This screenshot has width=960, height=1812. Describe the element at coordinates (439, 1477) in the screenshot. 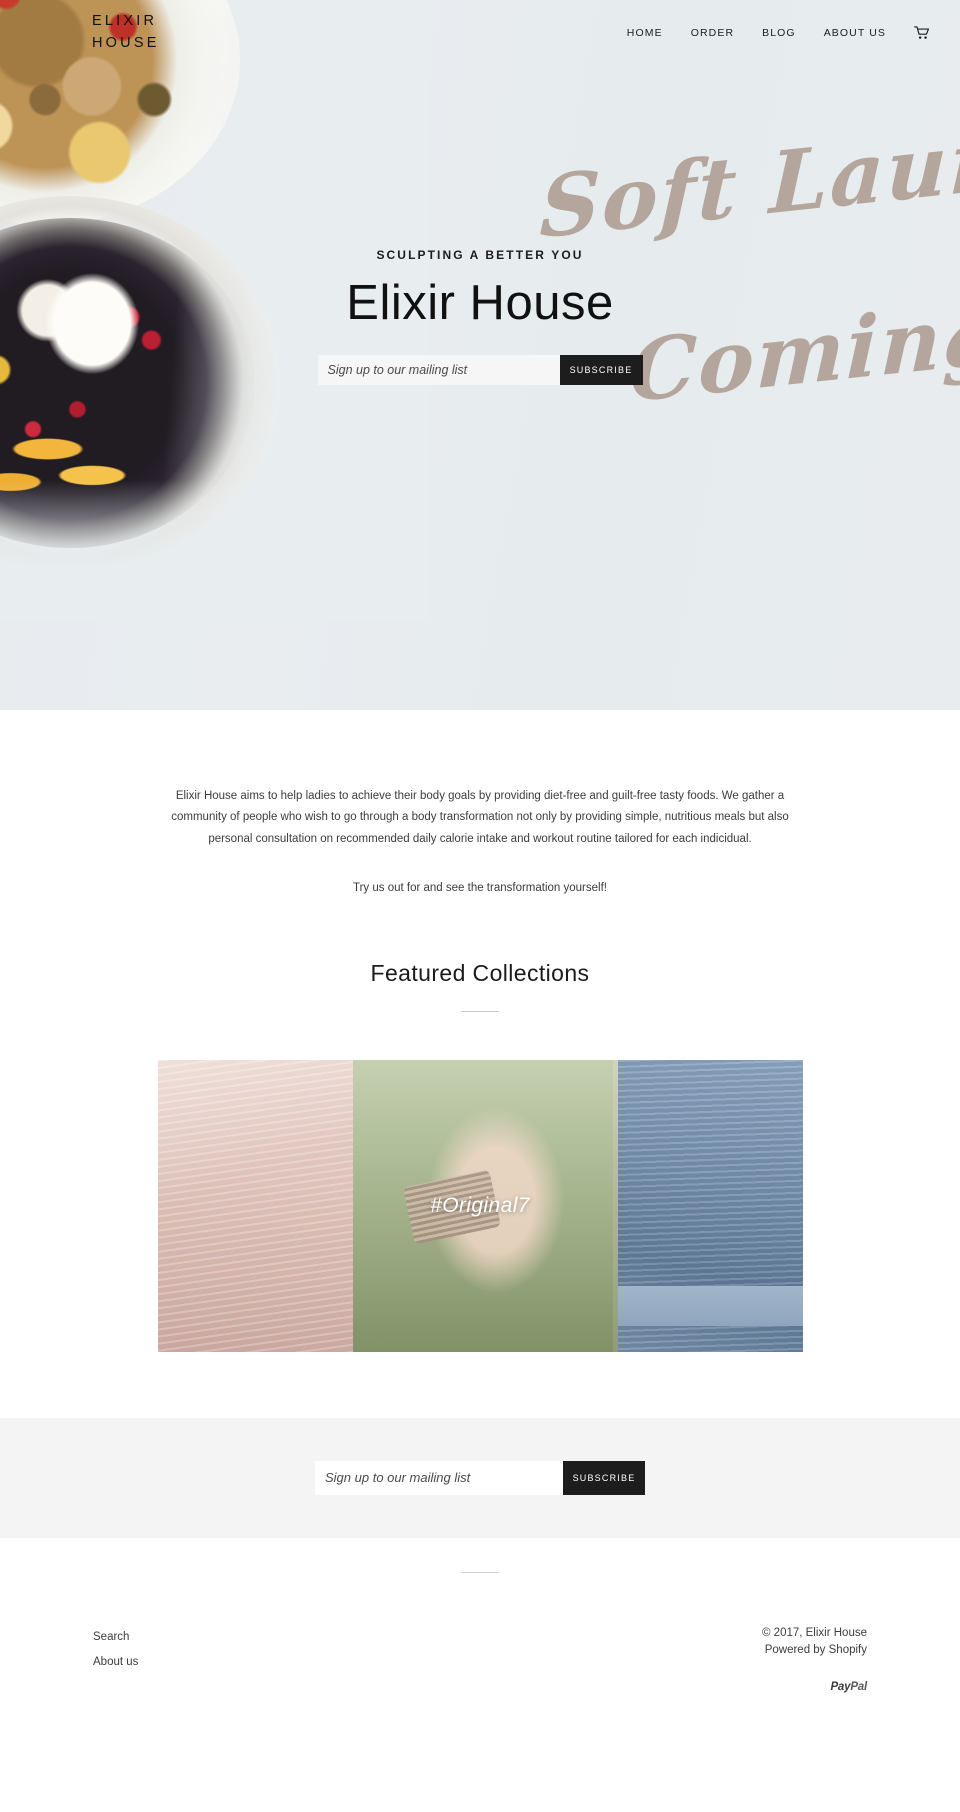

I see `footer-email-input` at that location.